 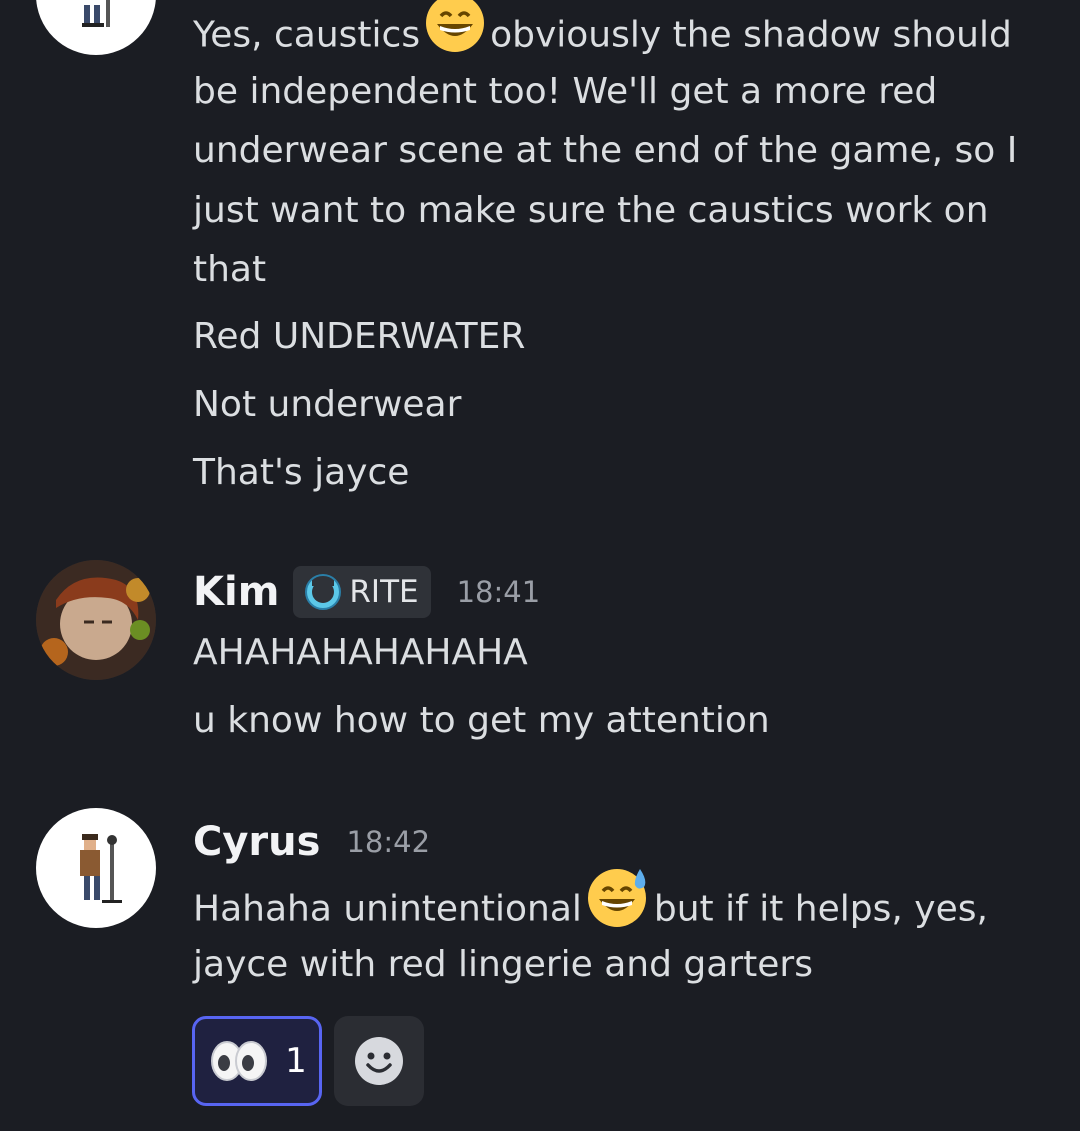 What do you see at coordinates (327, 404) in the screenshot?
I see `message-line: Not underwear` at bounding box center [327, 404].